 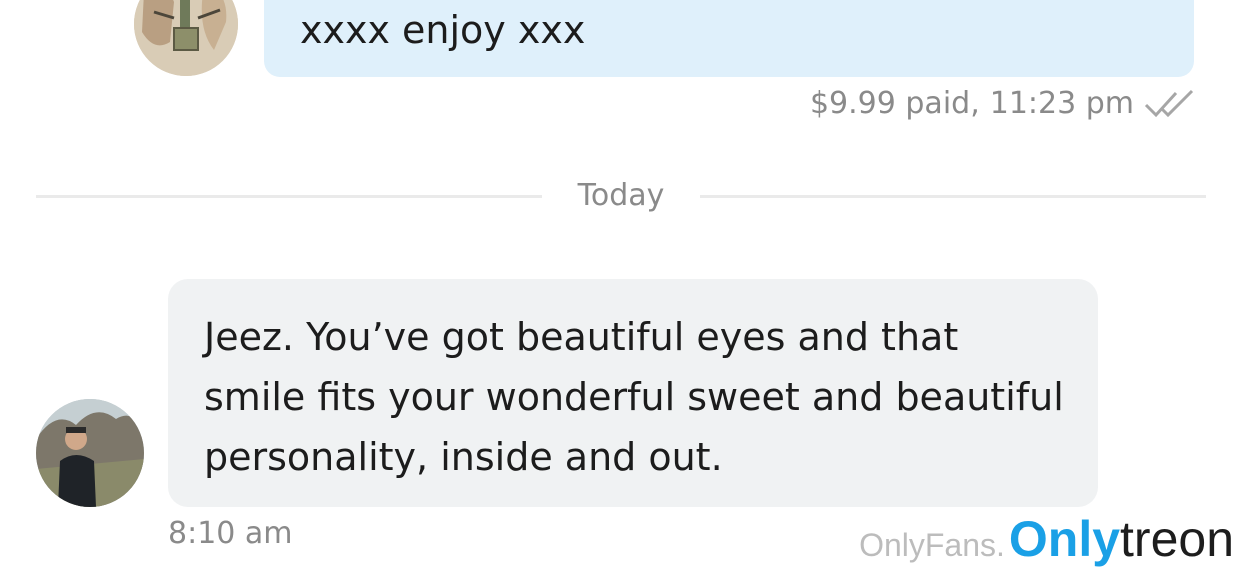 I want to click on price-status: $9.99 paid,, so click(x=894, y=103).